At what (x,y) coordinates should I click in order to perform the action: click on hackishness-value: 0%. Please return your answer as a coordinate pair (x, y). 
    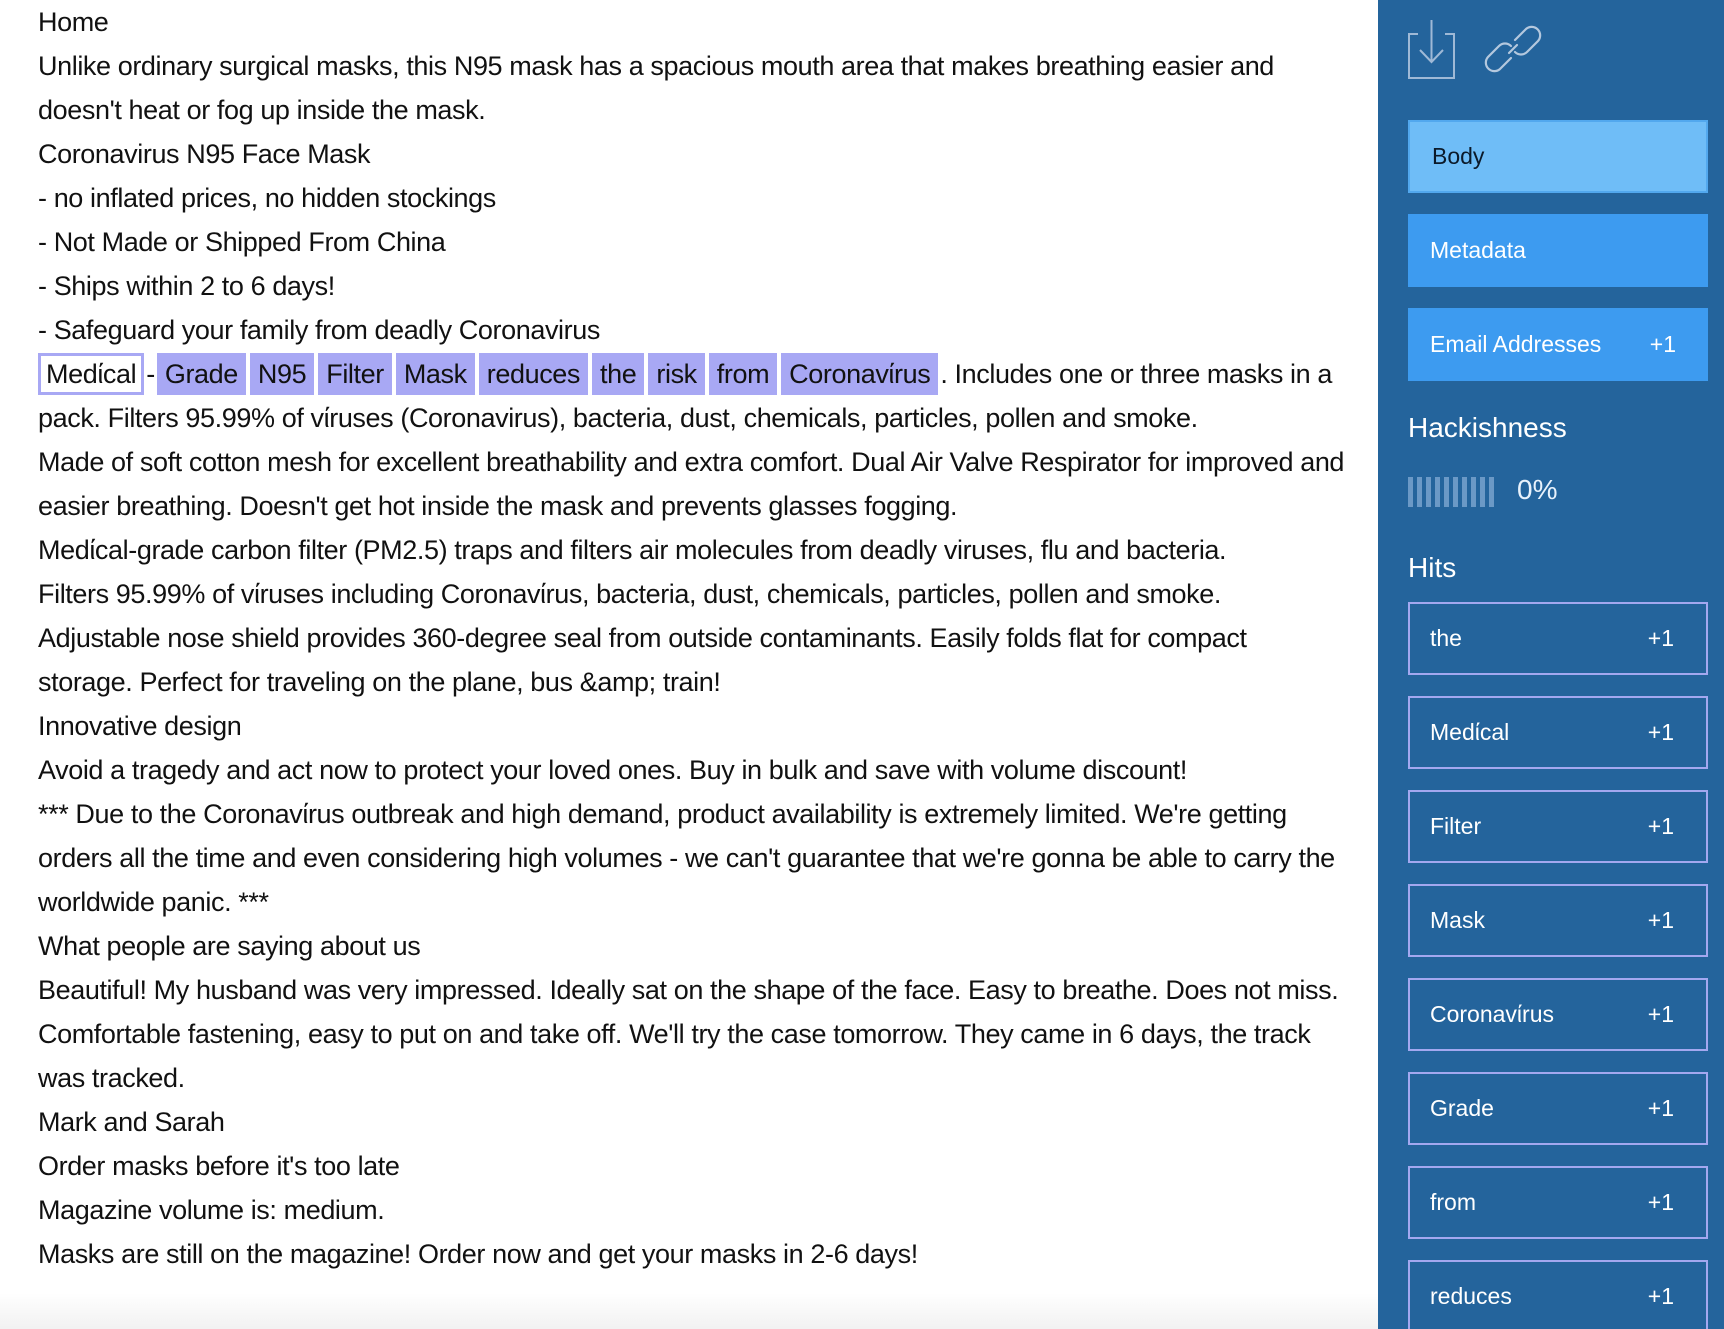
    Looking at the image, I should click on (1537, 489).